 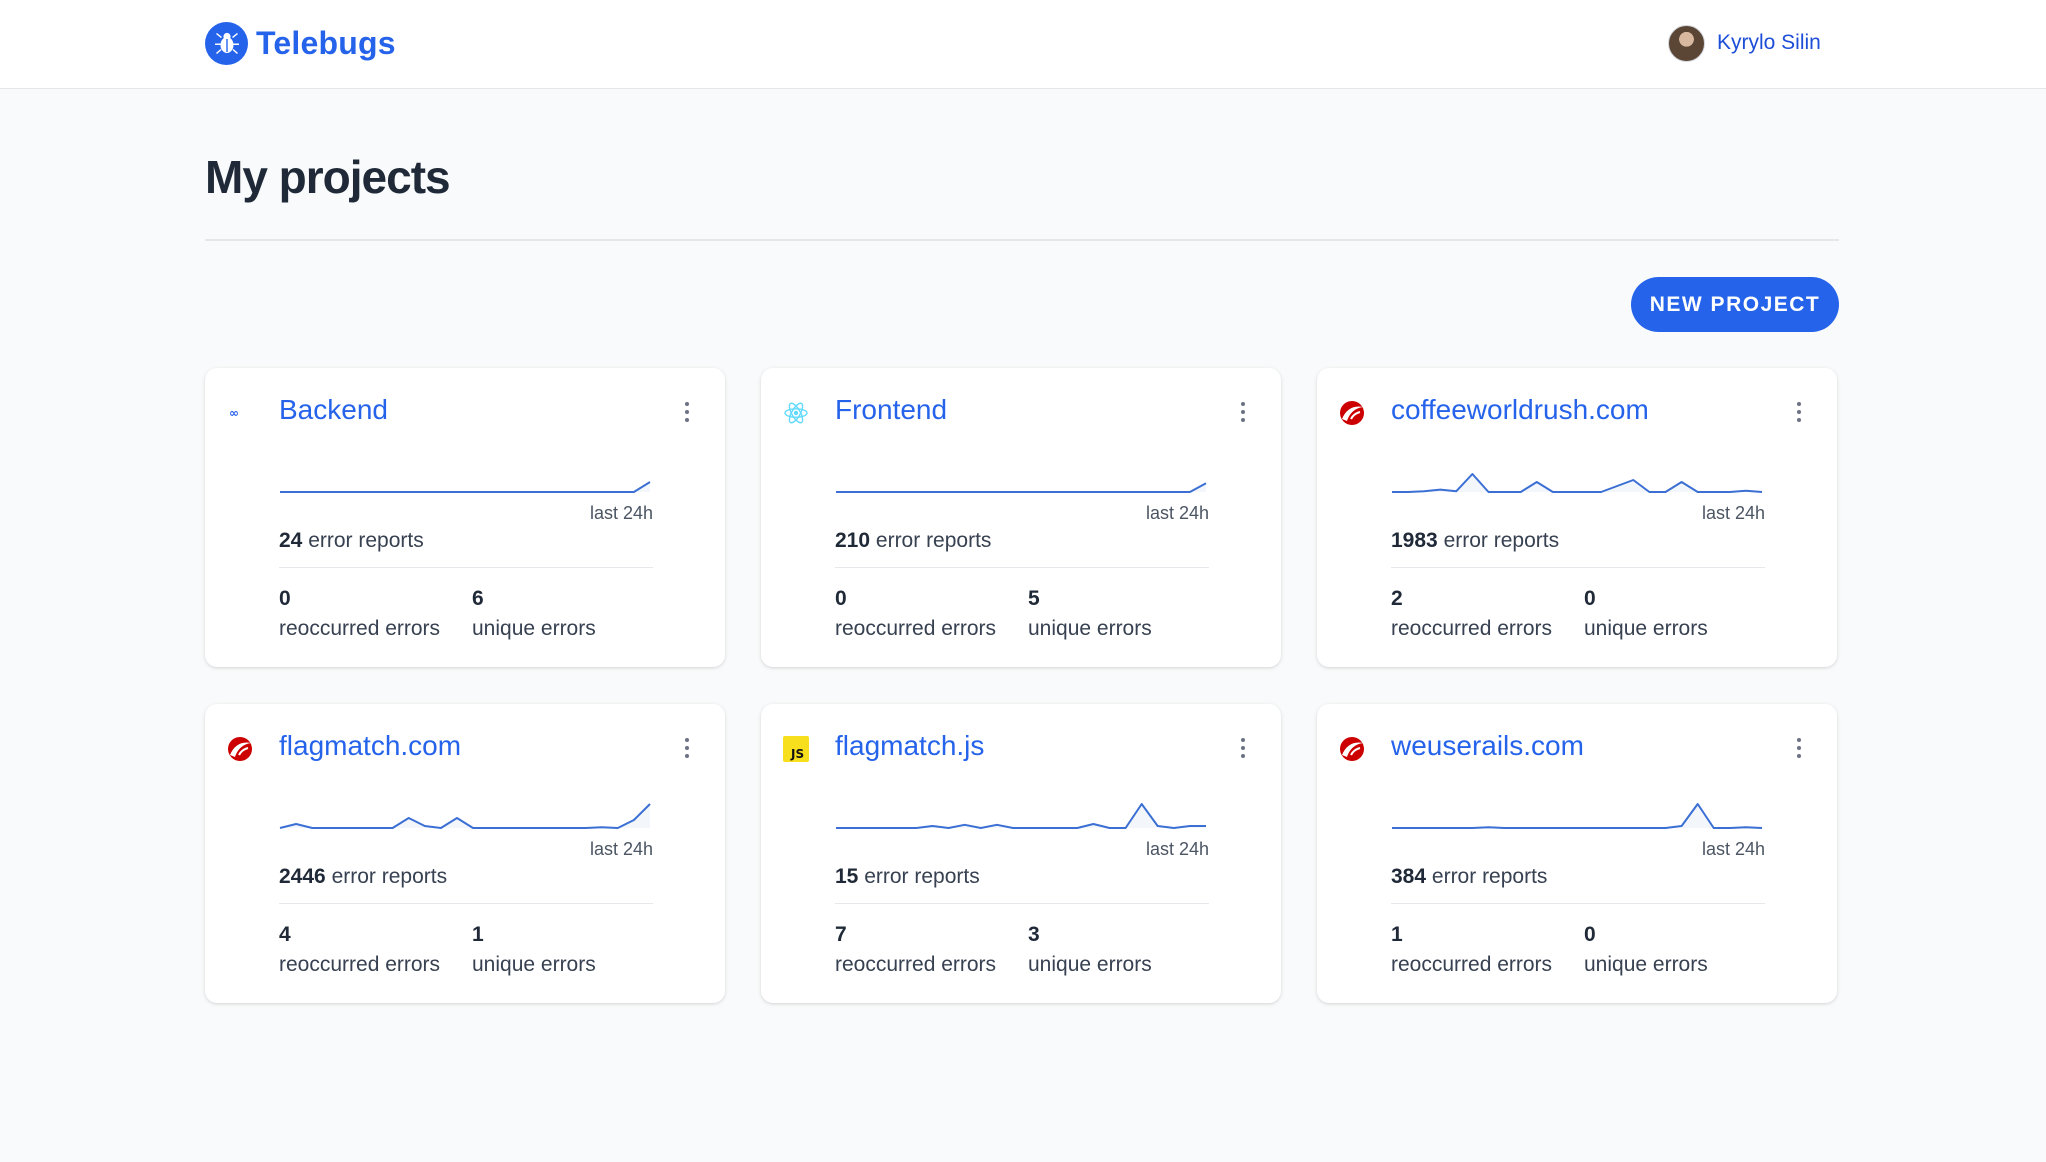 I want to click on telebugs-logo-icon, so click(x=226, y=43).